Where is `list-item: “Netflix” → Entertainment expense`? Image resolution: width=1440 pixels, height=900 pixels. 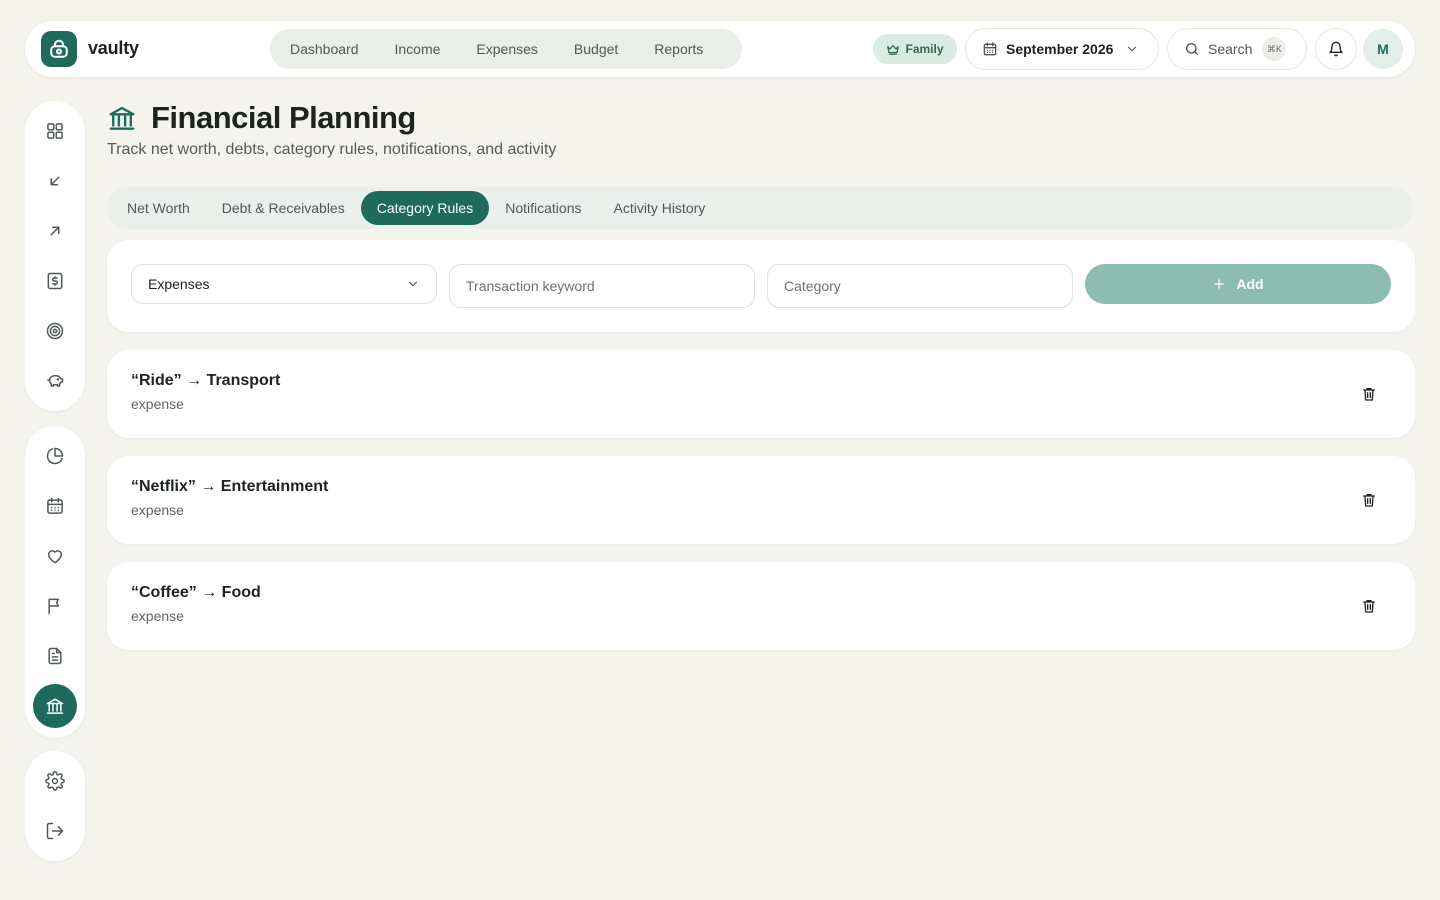 list-item: “Netflix” → Entertainment expense is located at coordinates (761, 500).